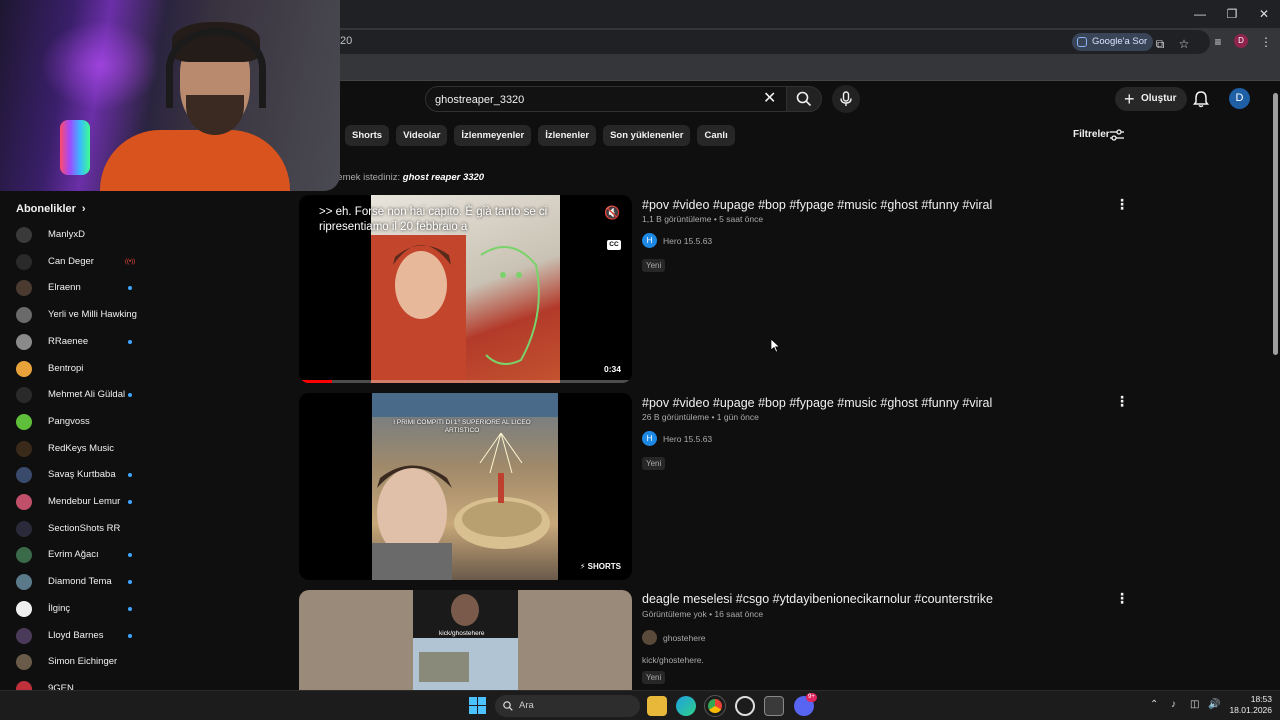 The width and height of the screenshot is (1280, 720). Describe the element at coordinates (605, 99) in the screenshot. I see `search-input: ghostreaper_3320 ✕` at that location.